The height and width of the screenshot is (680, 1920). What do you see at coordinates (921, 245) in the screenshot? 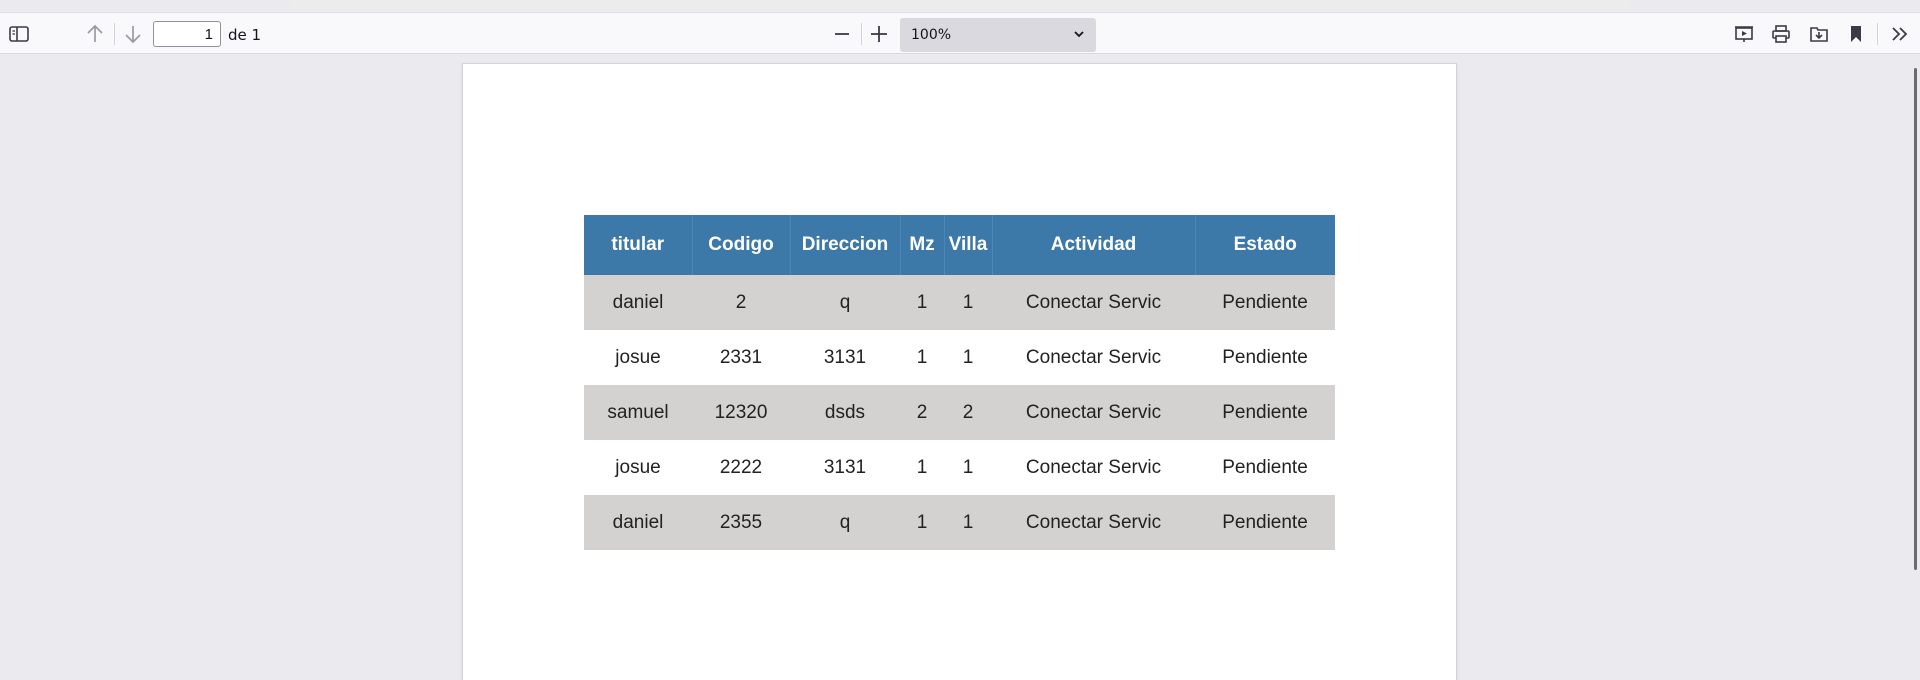
I see `header-mz: Mz` at bounding box center [921, 245].